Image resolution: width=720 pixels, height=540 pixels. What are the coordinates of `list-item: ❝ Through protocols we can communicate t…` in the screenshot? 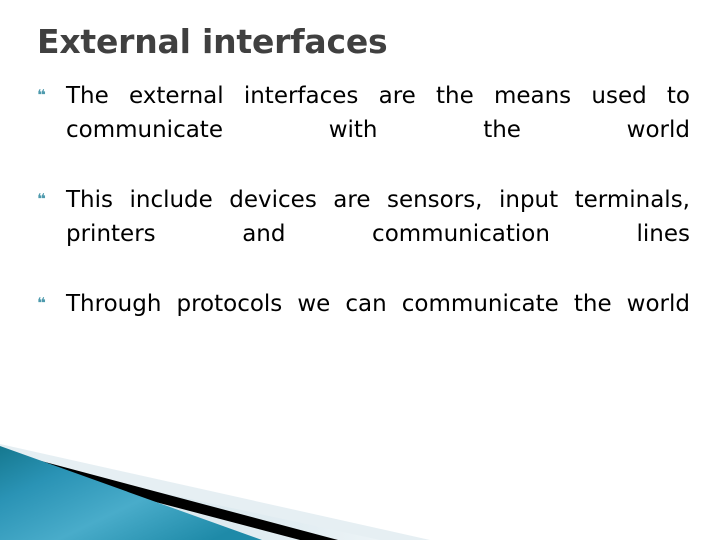 It's located at (363, 321).